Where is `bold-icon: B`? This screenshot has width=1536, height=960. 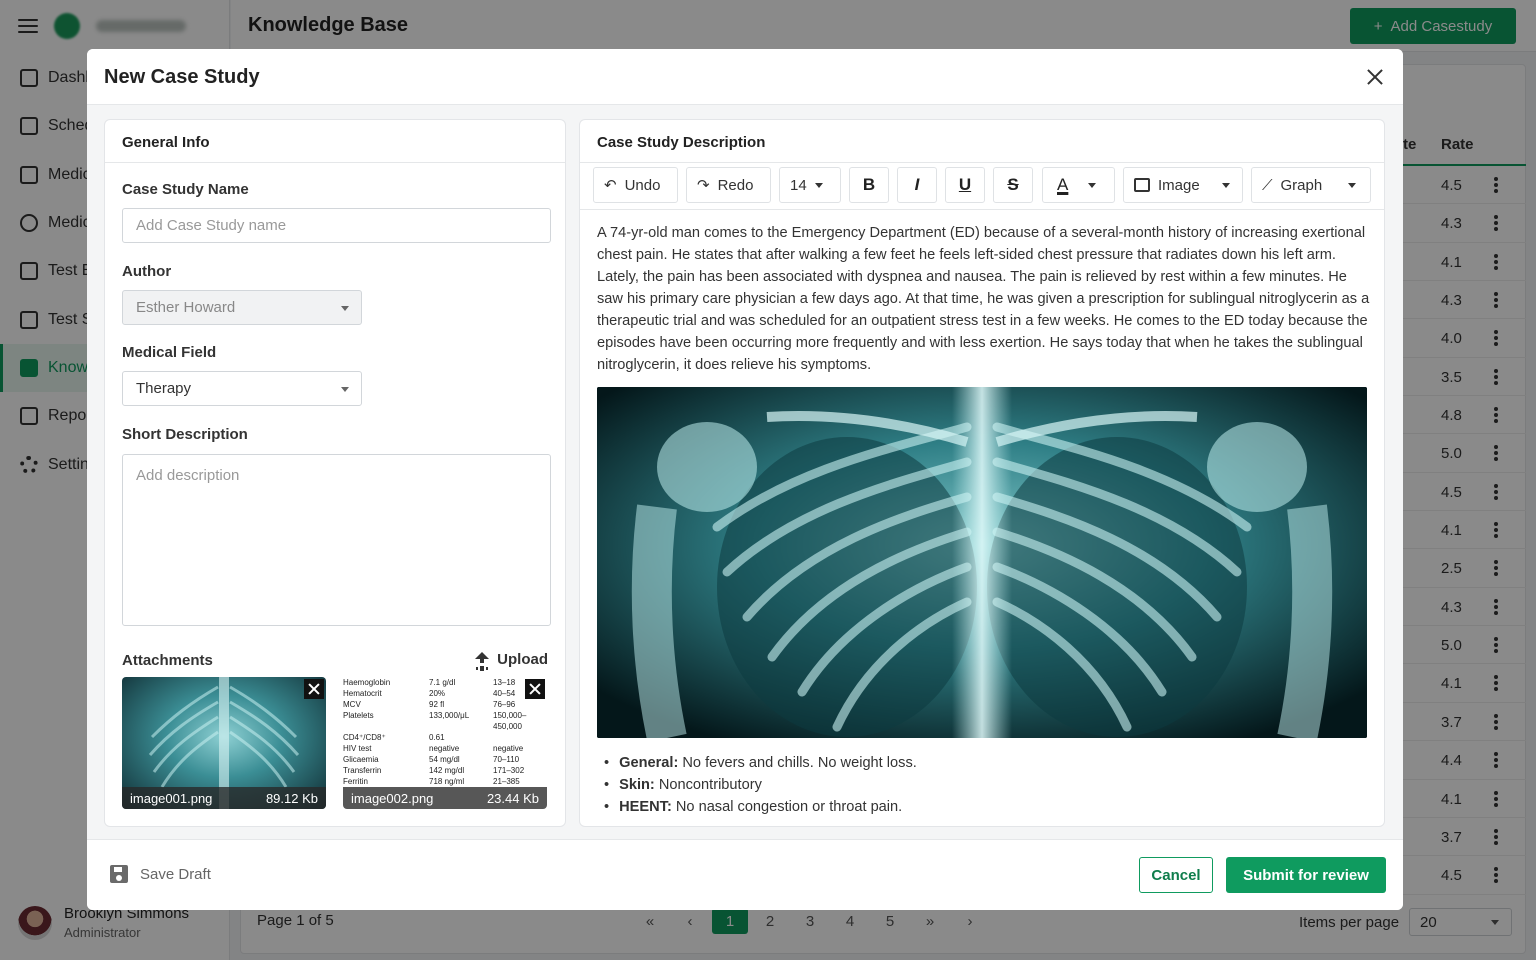
bold-icon: B is located at coordinates (869, 184).